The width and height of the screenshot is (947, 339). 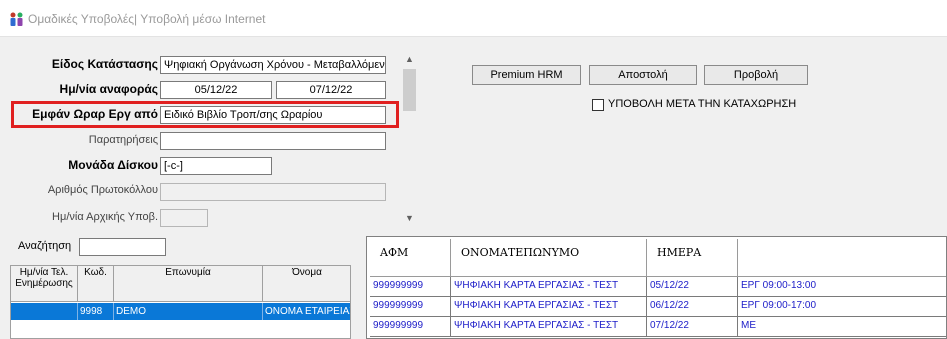 I want to click on date-to-input: 07/12/22, so click(x=331, y=90).